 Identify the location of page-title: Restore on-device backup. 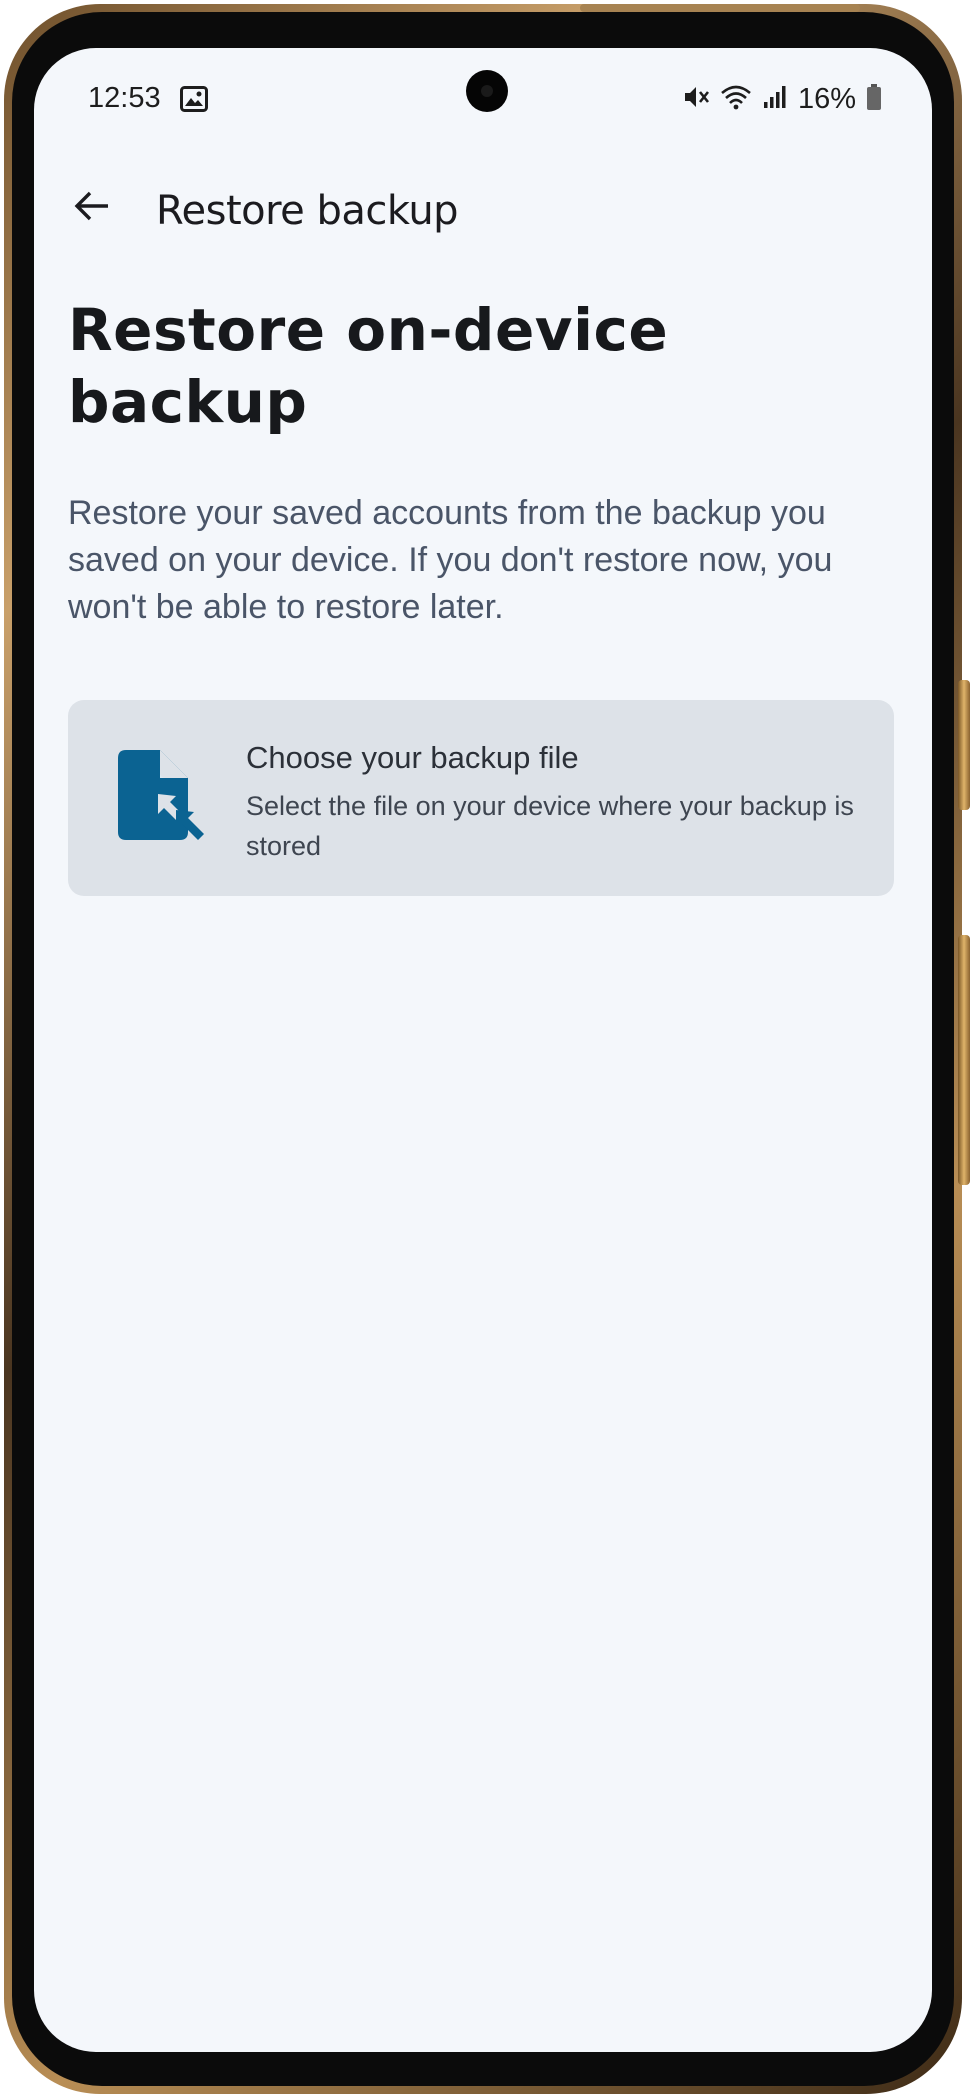
(478, 366).